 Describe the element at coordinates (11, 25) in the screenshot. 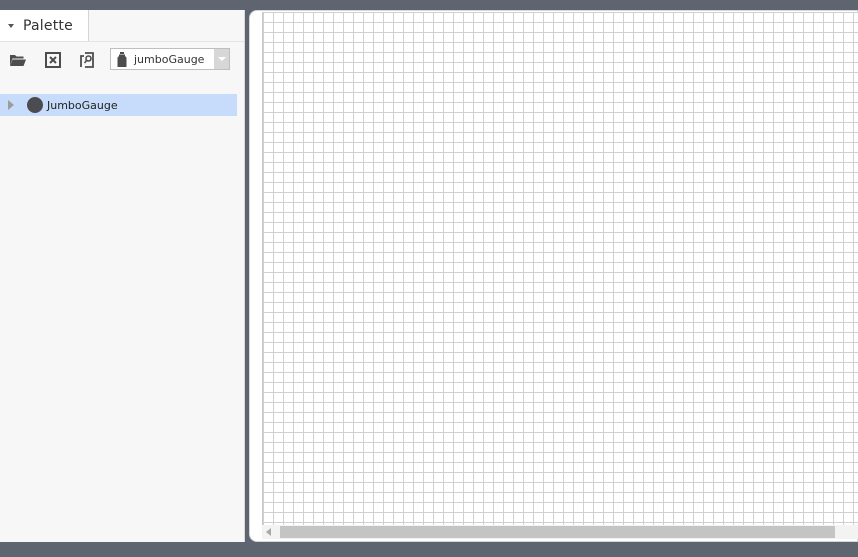

I see `collapse-arrow-icon` at that location.